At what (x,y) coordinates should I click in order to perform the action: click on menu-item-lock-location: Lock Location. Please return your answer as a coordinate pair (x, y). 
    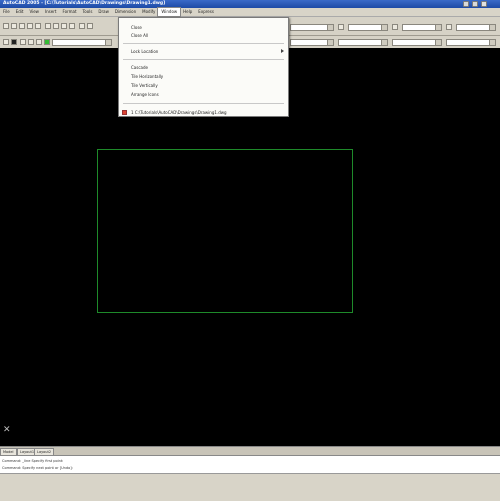
    Looking at the image, I should click on (144, 51).